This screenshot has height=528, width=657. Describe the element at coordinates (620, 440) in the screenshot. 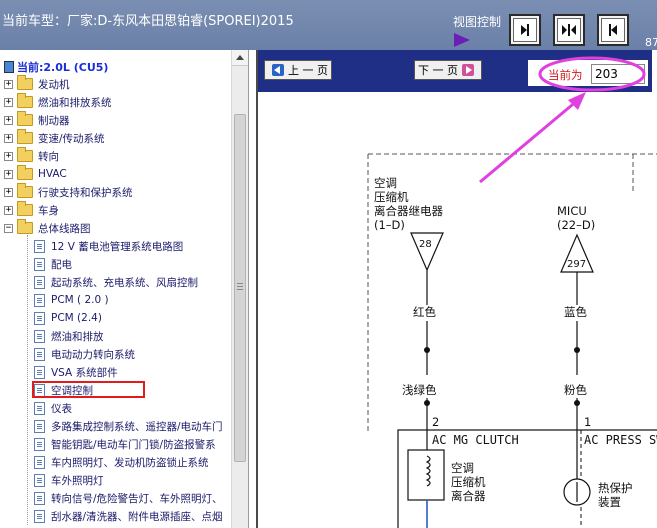

I see `press-switch-label: AC PRESS SW` at that location.